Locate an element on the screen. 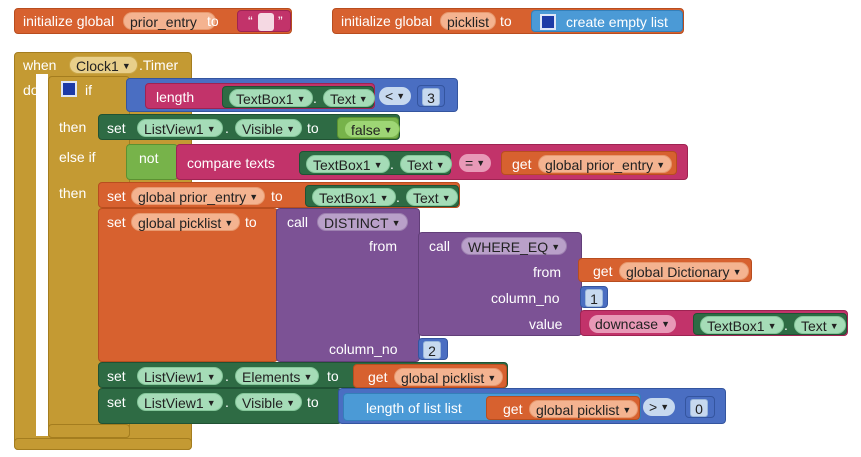  then-label-2: then is located at coordinates (73, 193).